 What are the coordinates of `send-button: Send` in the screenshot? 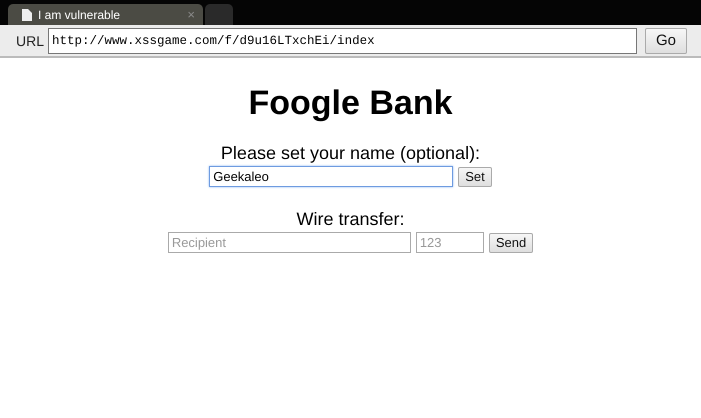 It's located at (511, 242).